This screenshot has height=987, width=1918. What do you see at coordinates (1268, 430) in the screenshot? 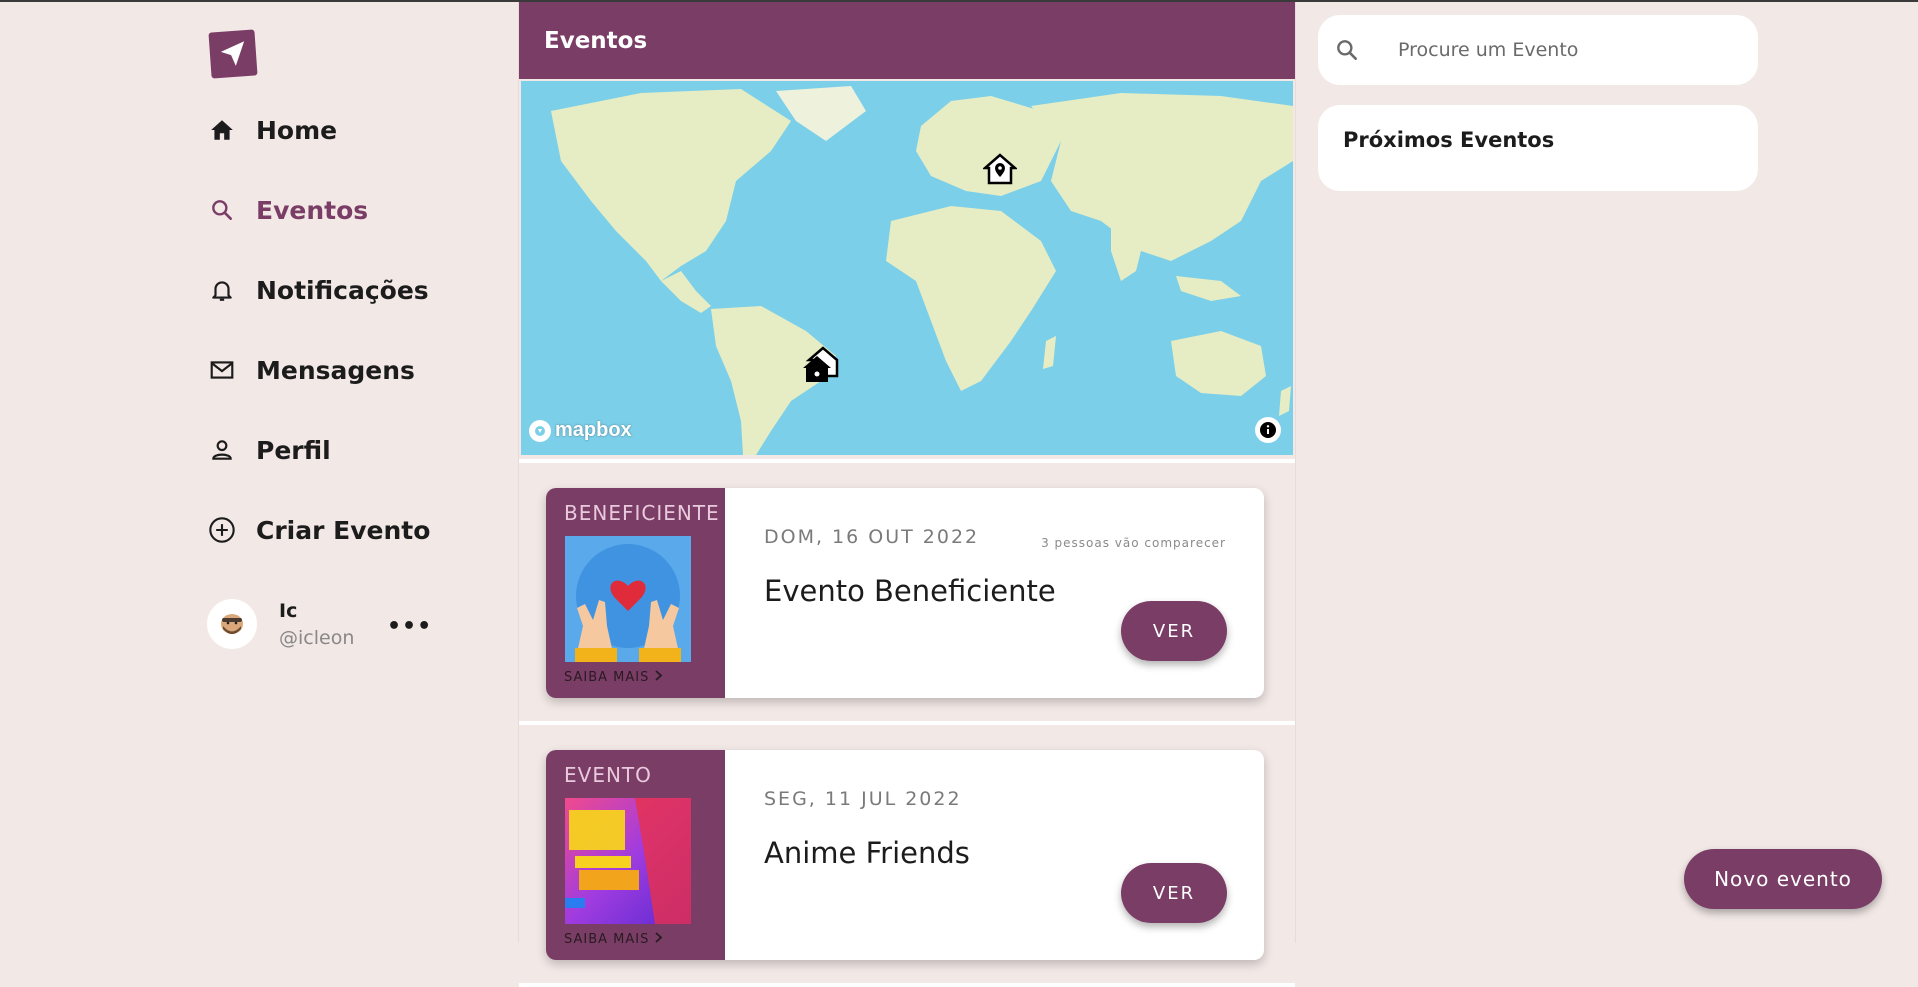
I see `info-icon` at bounding box center [1268, 430].